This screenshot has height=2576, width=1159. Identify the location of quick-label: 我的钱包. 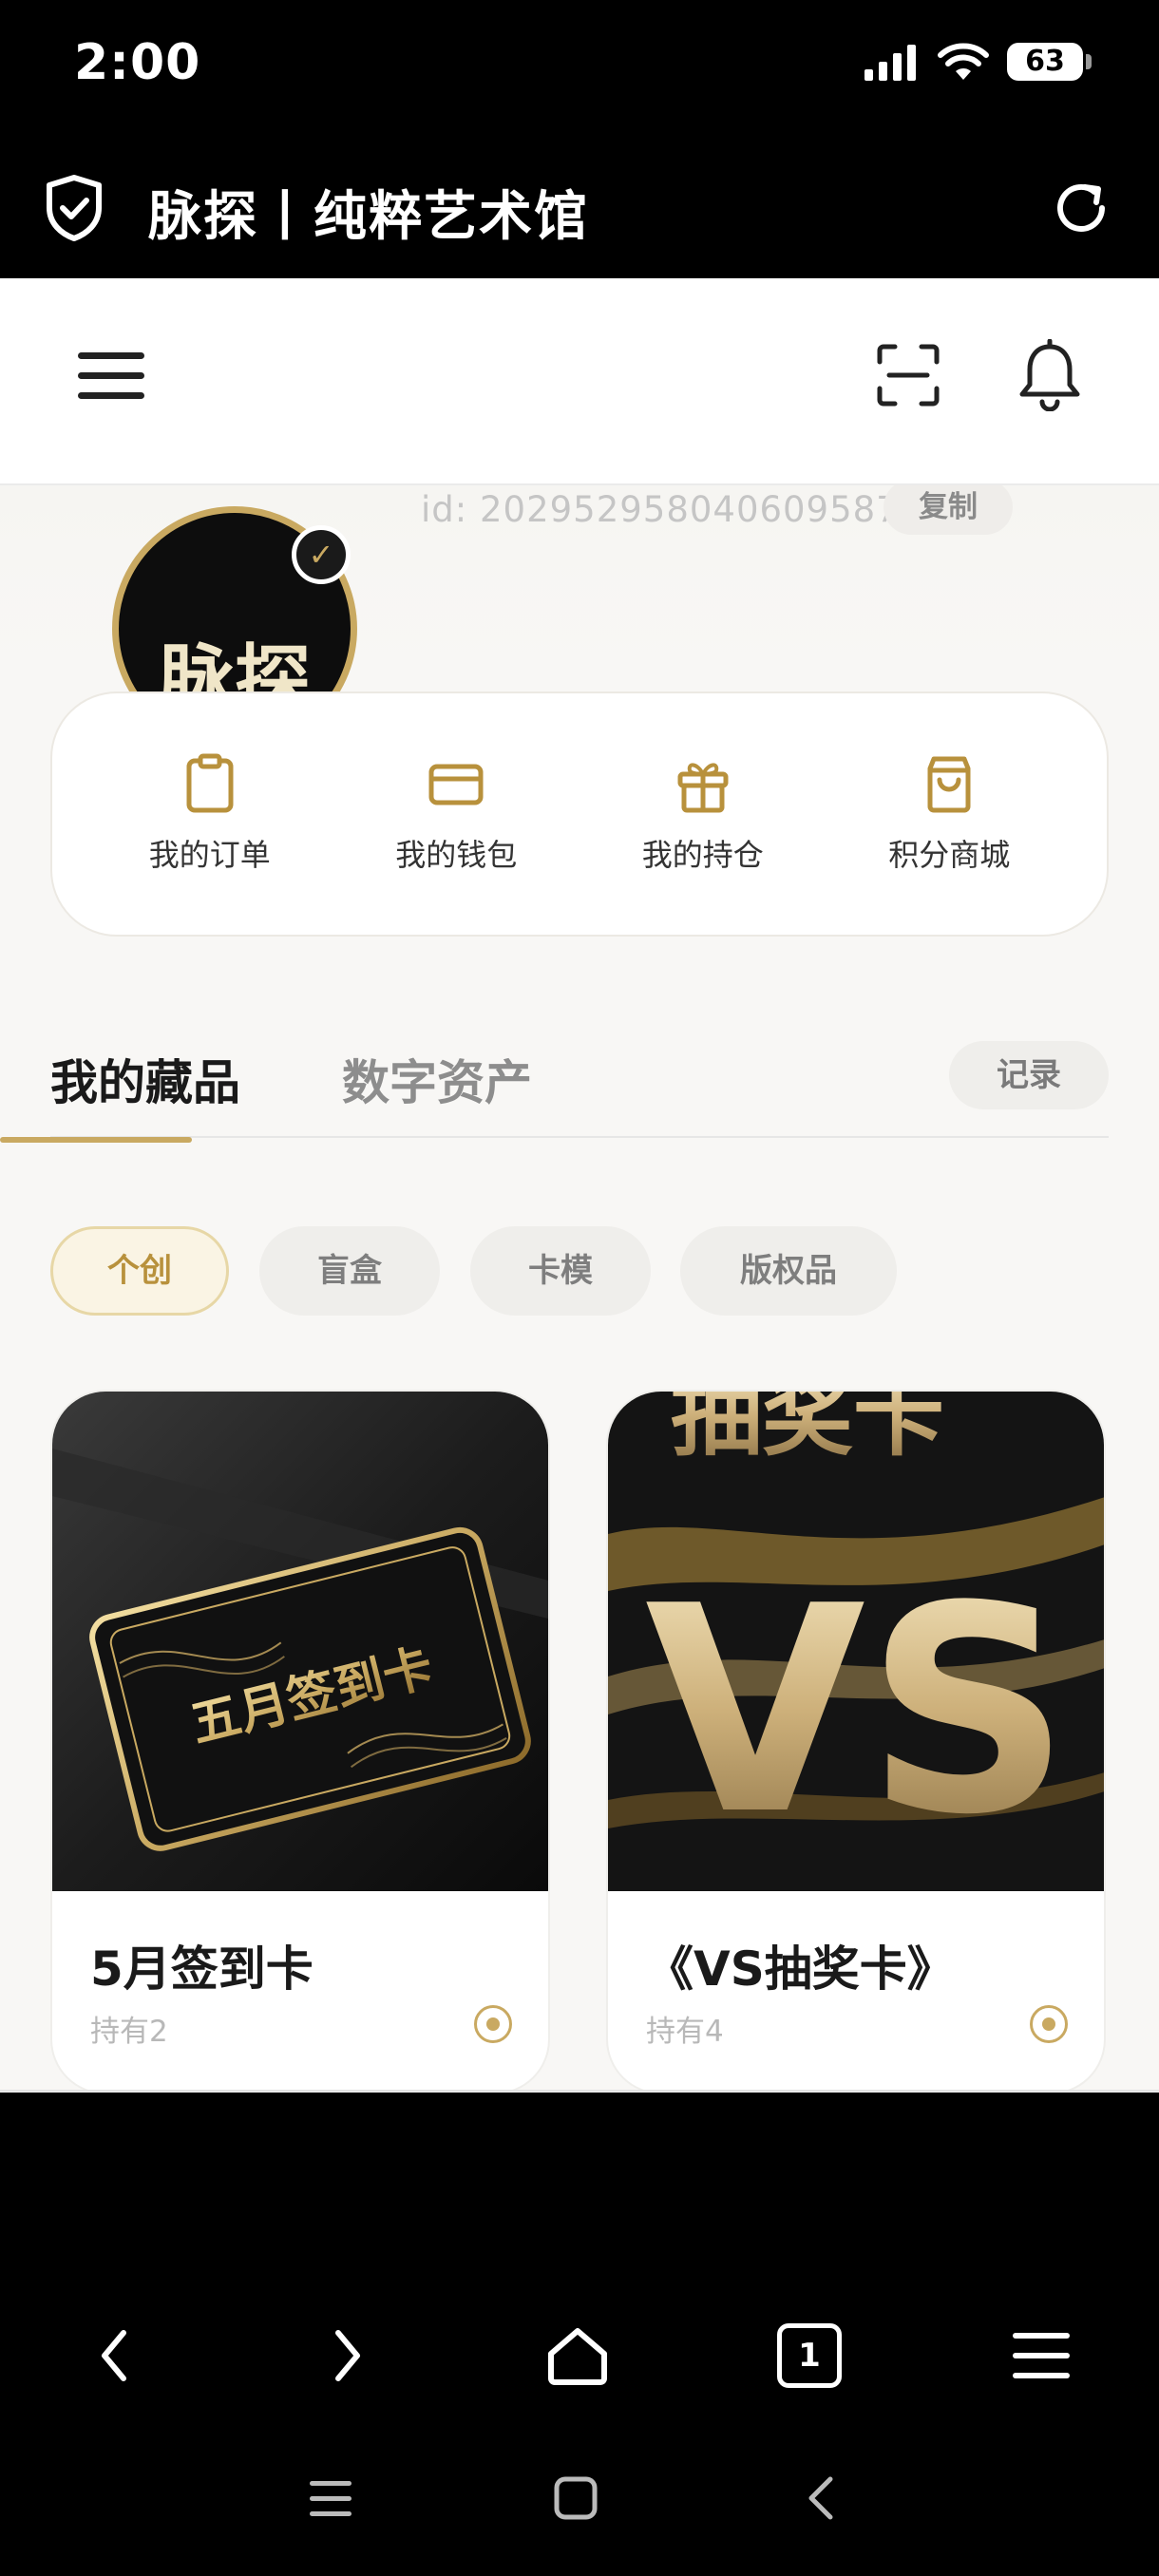
(456, 855).